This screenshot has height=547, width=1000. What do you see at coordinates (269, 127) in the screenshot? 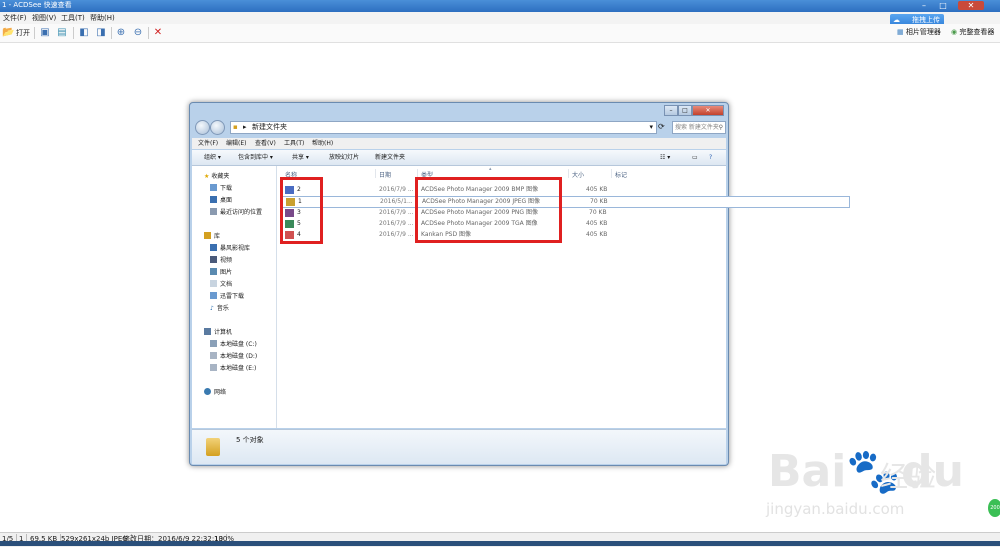
I see `address-text: 新建文件夹` at bounding box center [269, 127].